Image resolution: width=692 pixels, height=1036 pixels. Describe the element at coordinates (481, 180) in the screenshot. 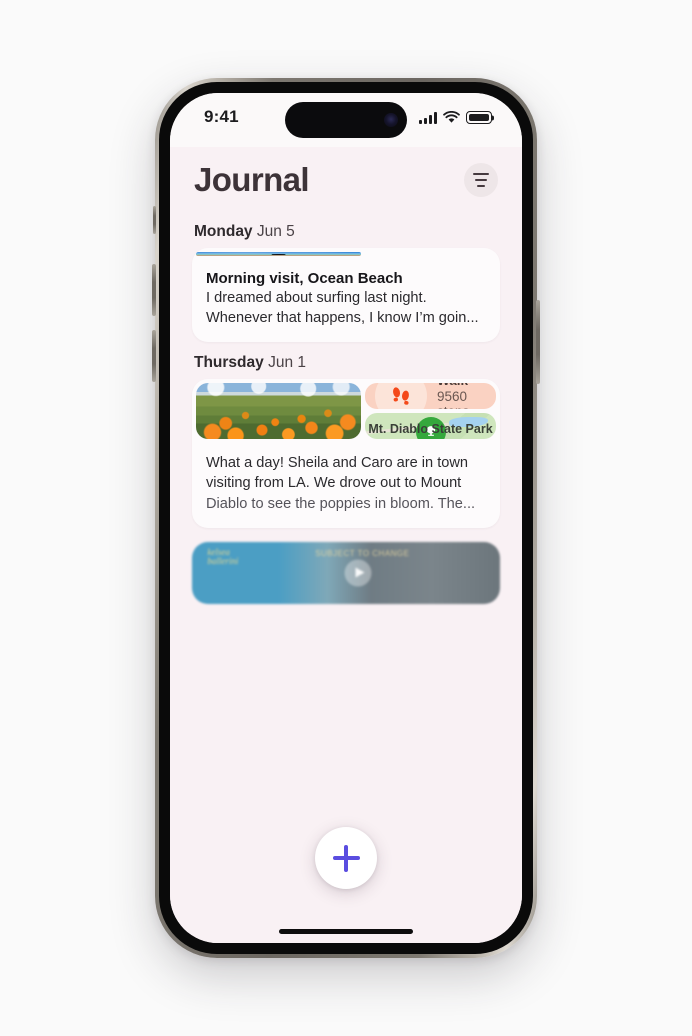

I see `filter-icon` at that location.